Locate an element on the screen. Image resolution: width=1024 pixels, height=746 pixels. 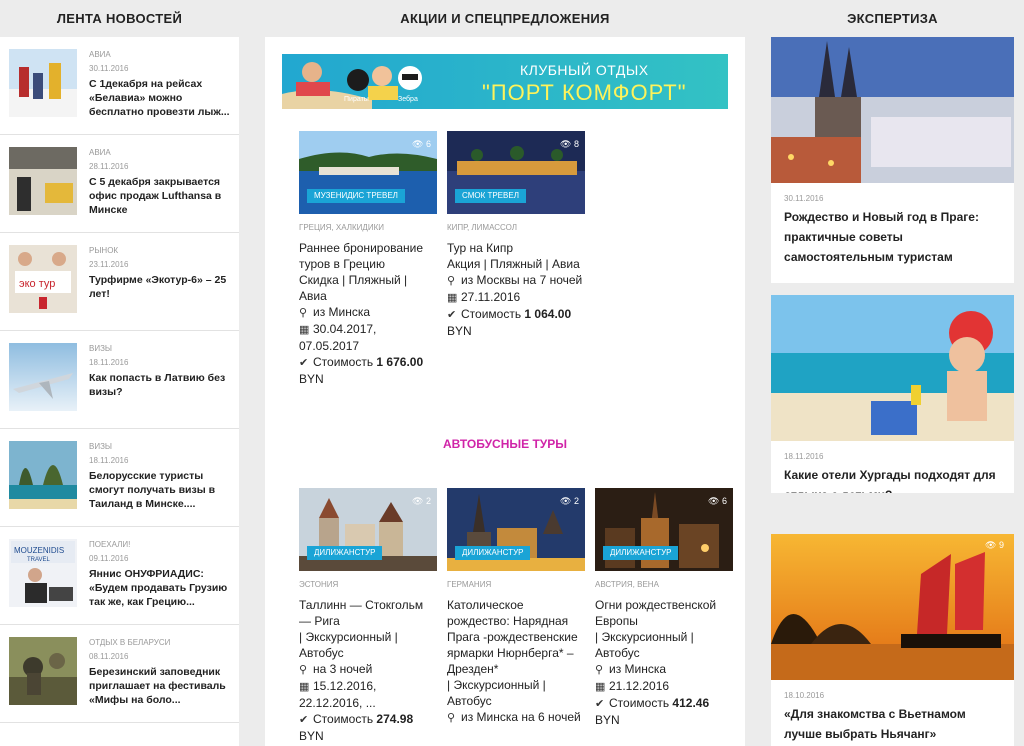
tour-operator-tag: СМОК ТРЕВЕЛ is located at coordinates (490, 196).